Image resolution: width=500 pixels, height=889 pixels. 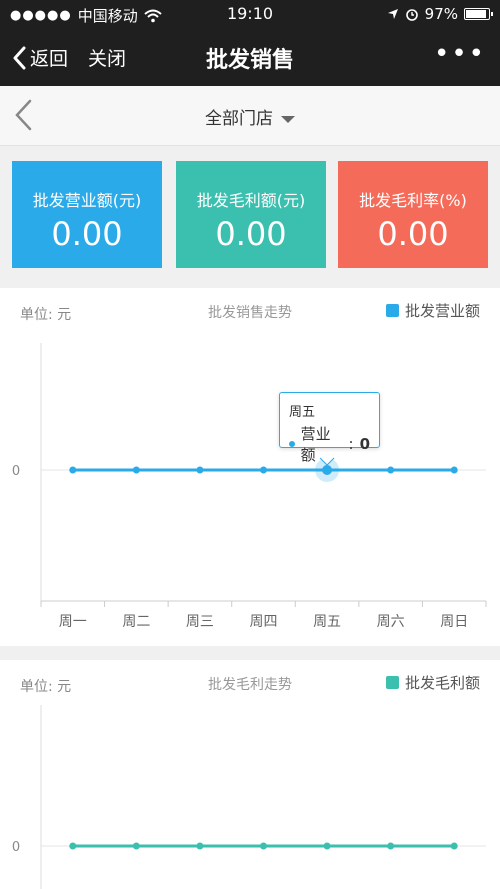 I want to click on chevron-left-icon, so click(x=19, y=57).